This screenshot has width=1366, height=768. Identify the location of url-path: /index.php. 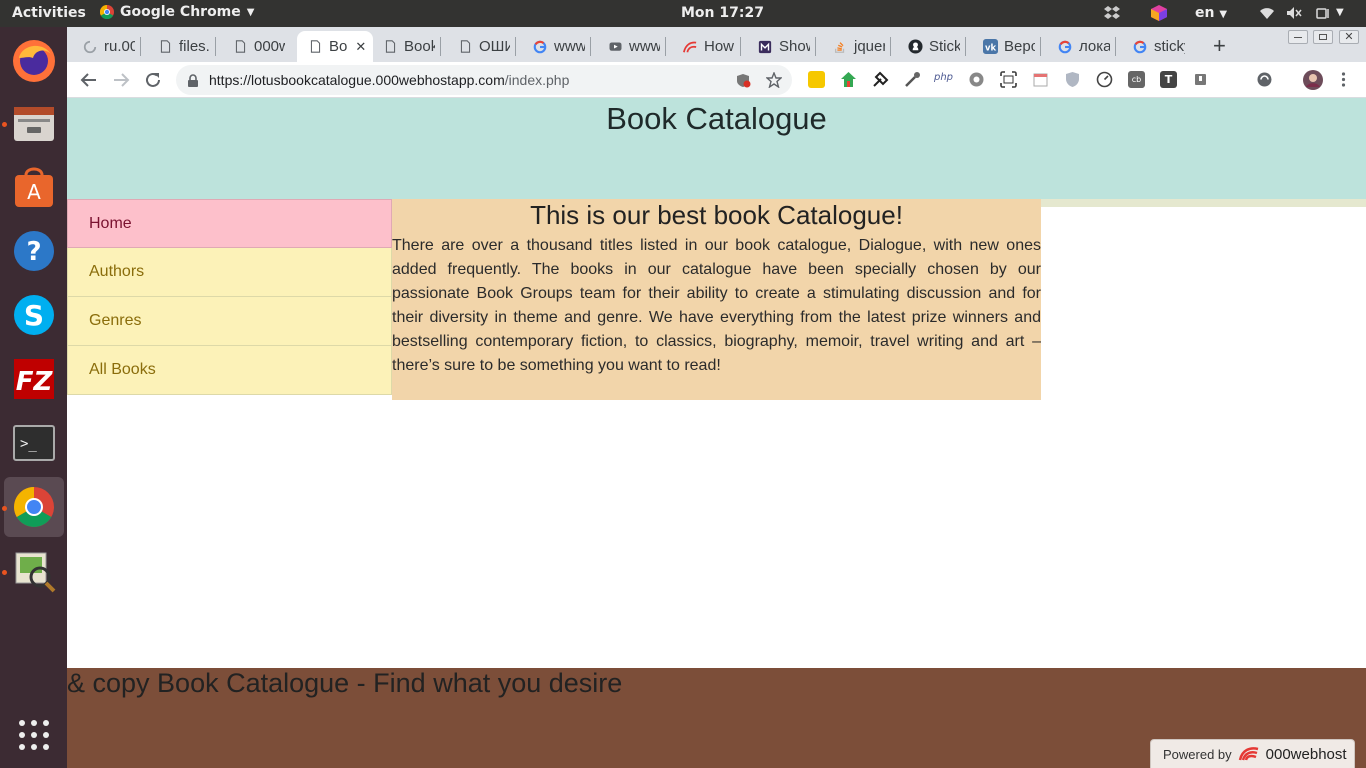
(537, 80).